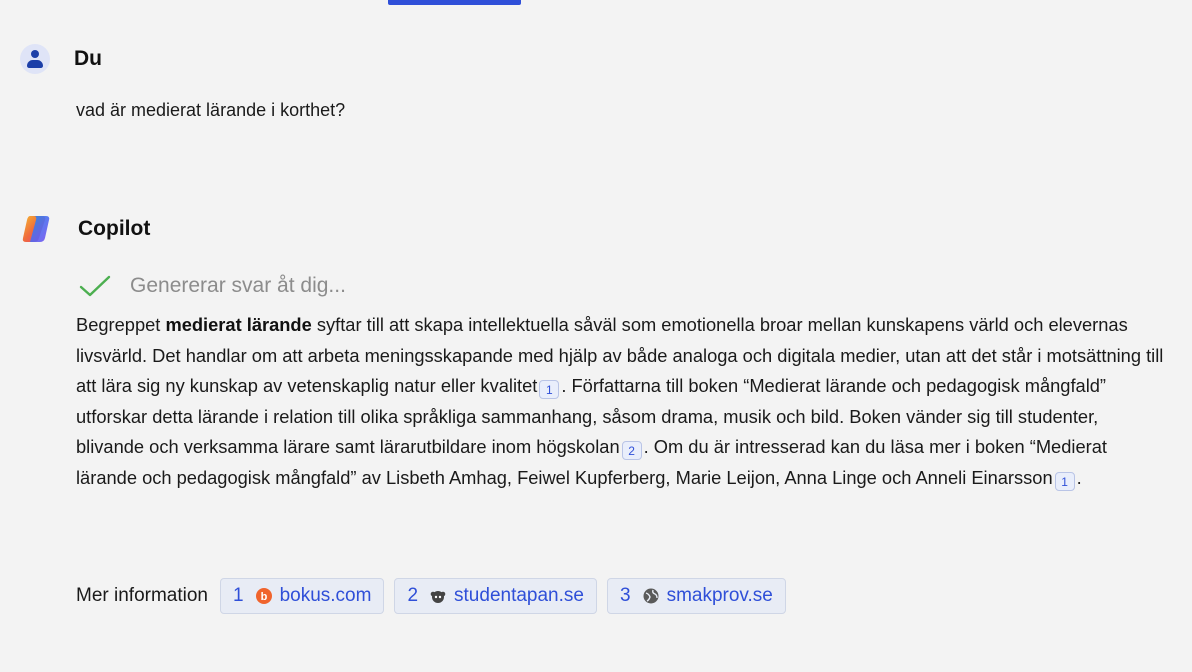 The height and width of the screenshot is (672, 1192). Describe the element at coordinates (114, 228) in the screenshot. I see `copilot-author-name: Copilot` at that location.